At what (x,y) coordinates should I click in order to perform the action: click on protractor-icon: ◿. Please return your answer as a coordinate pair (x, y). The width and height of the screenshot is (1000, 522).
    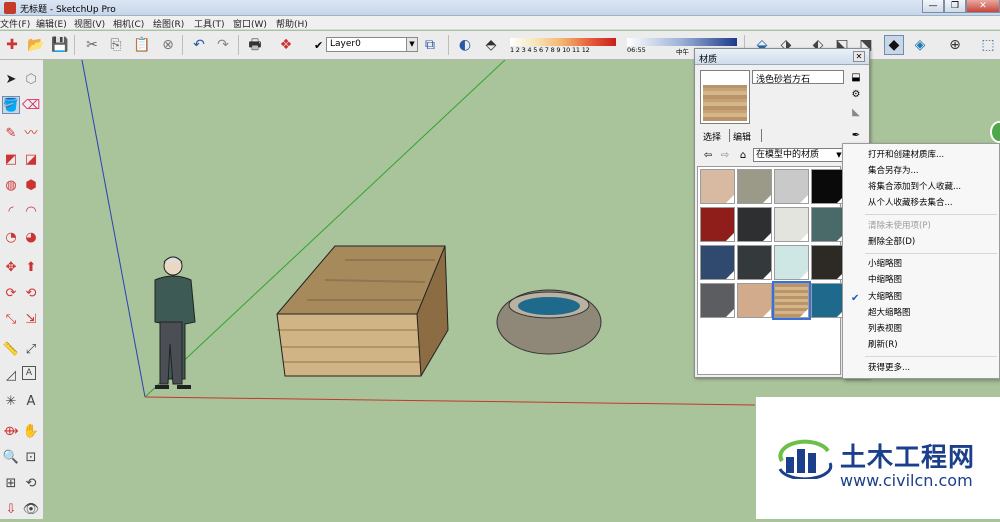
    Looking at the image, I should click on (11, 375).